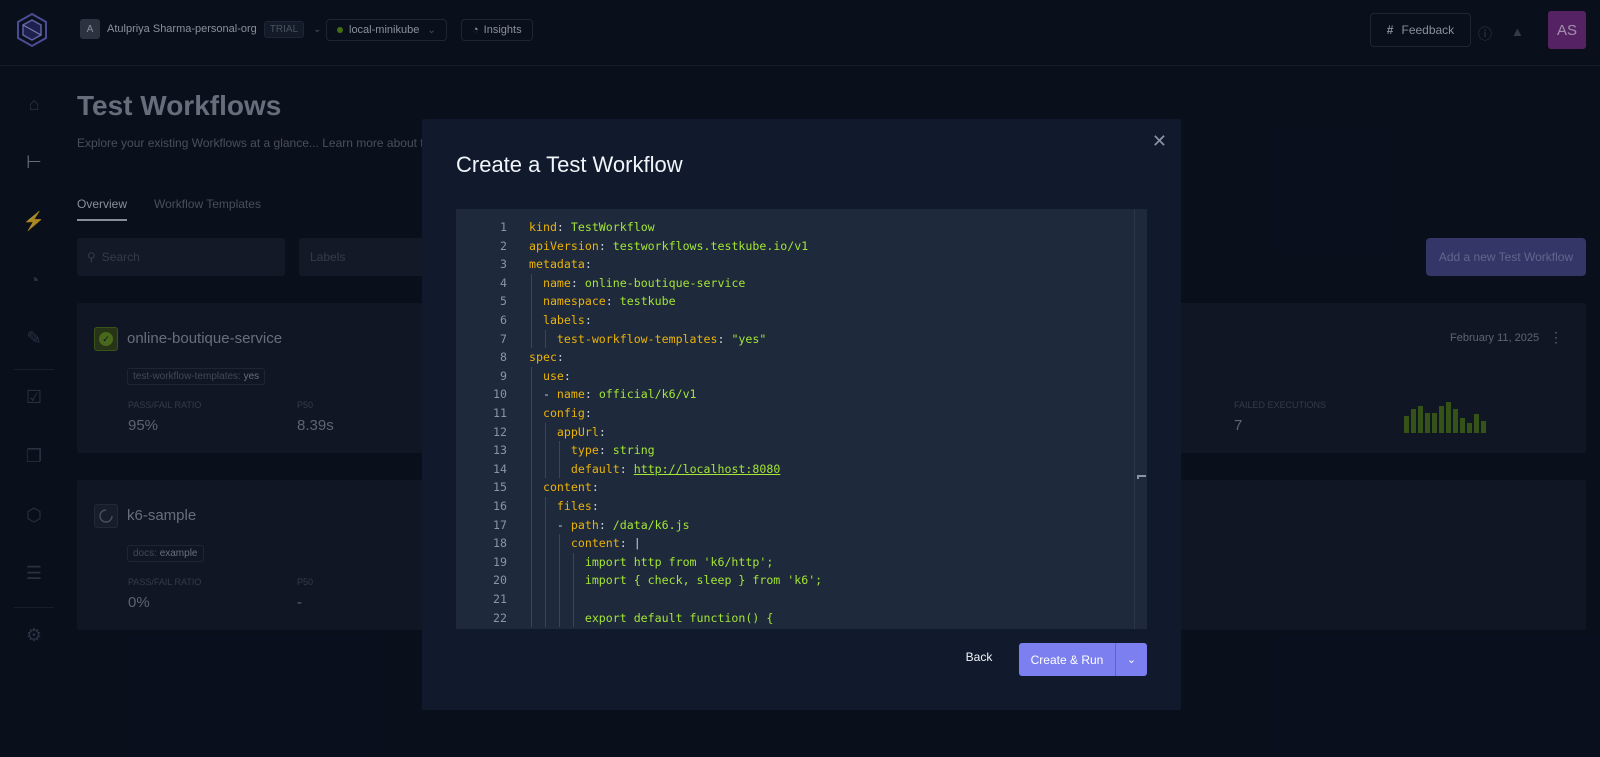 This screenshot has height=757, width=1600. I want to click on code-text: test-workflow-templates: "yes", so click(647, 339).